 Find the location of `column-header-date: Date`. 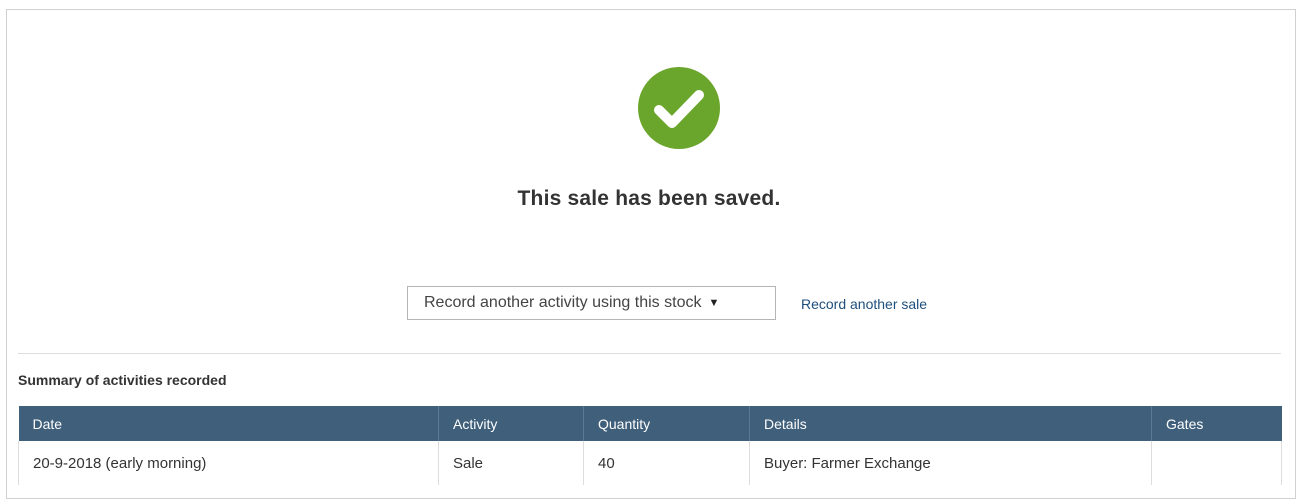

column-header-date: Date is located at coordinates (228, 423).